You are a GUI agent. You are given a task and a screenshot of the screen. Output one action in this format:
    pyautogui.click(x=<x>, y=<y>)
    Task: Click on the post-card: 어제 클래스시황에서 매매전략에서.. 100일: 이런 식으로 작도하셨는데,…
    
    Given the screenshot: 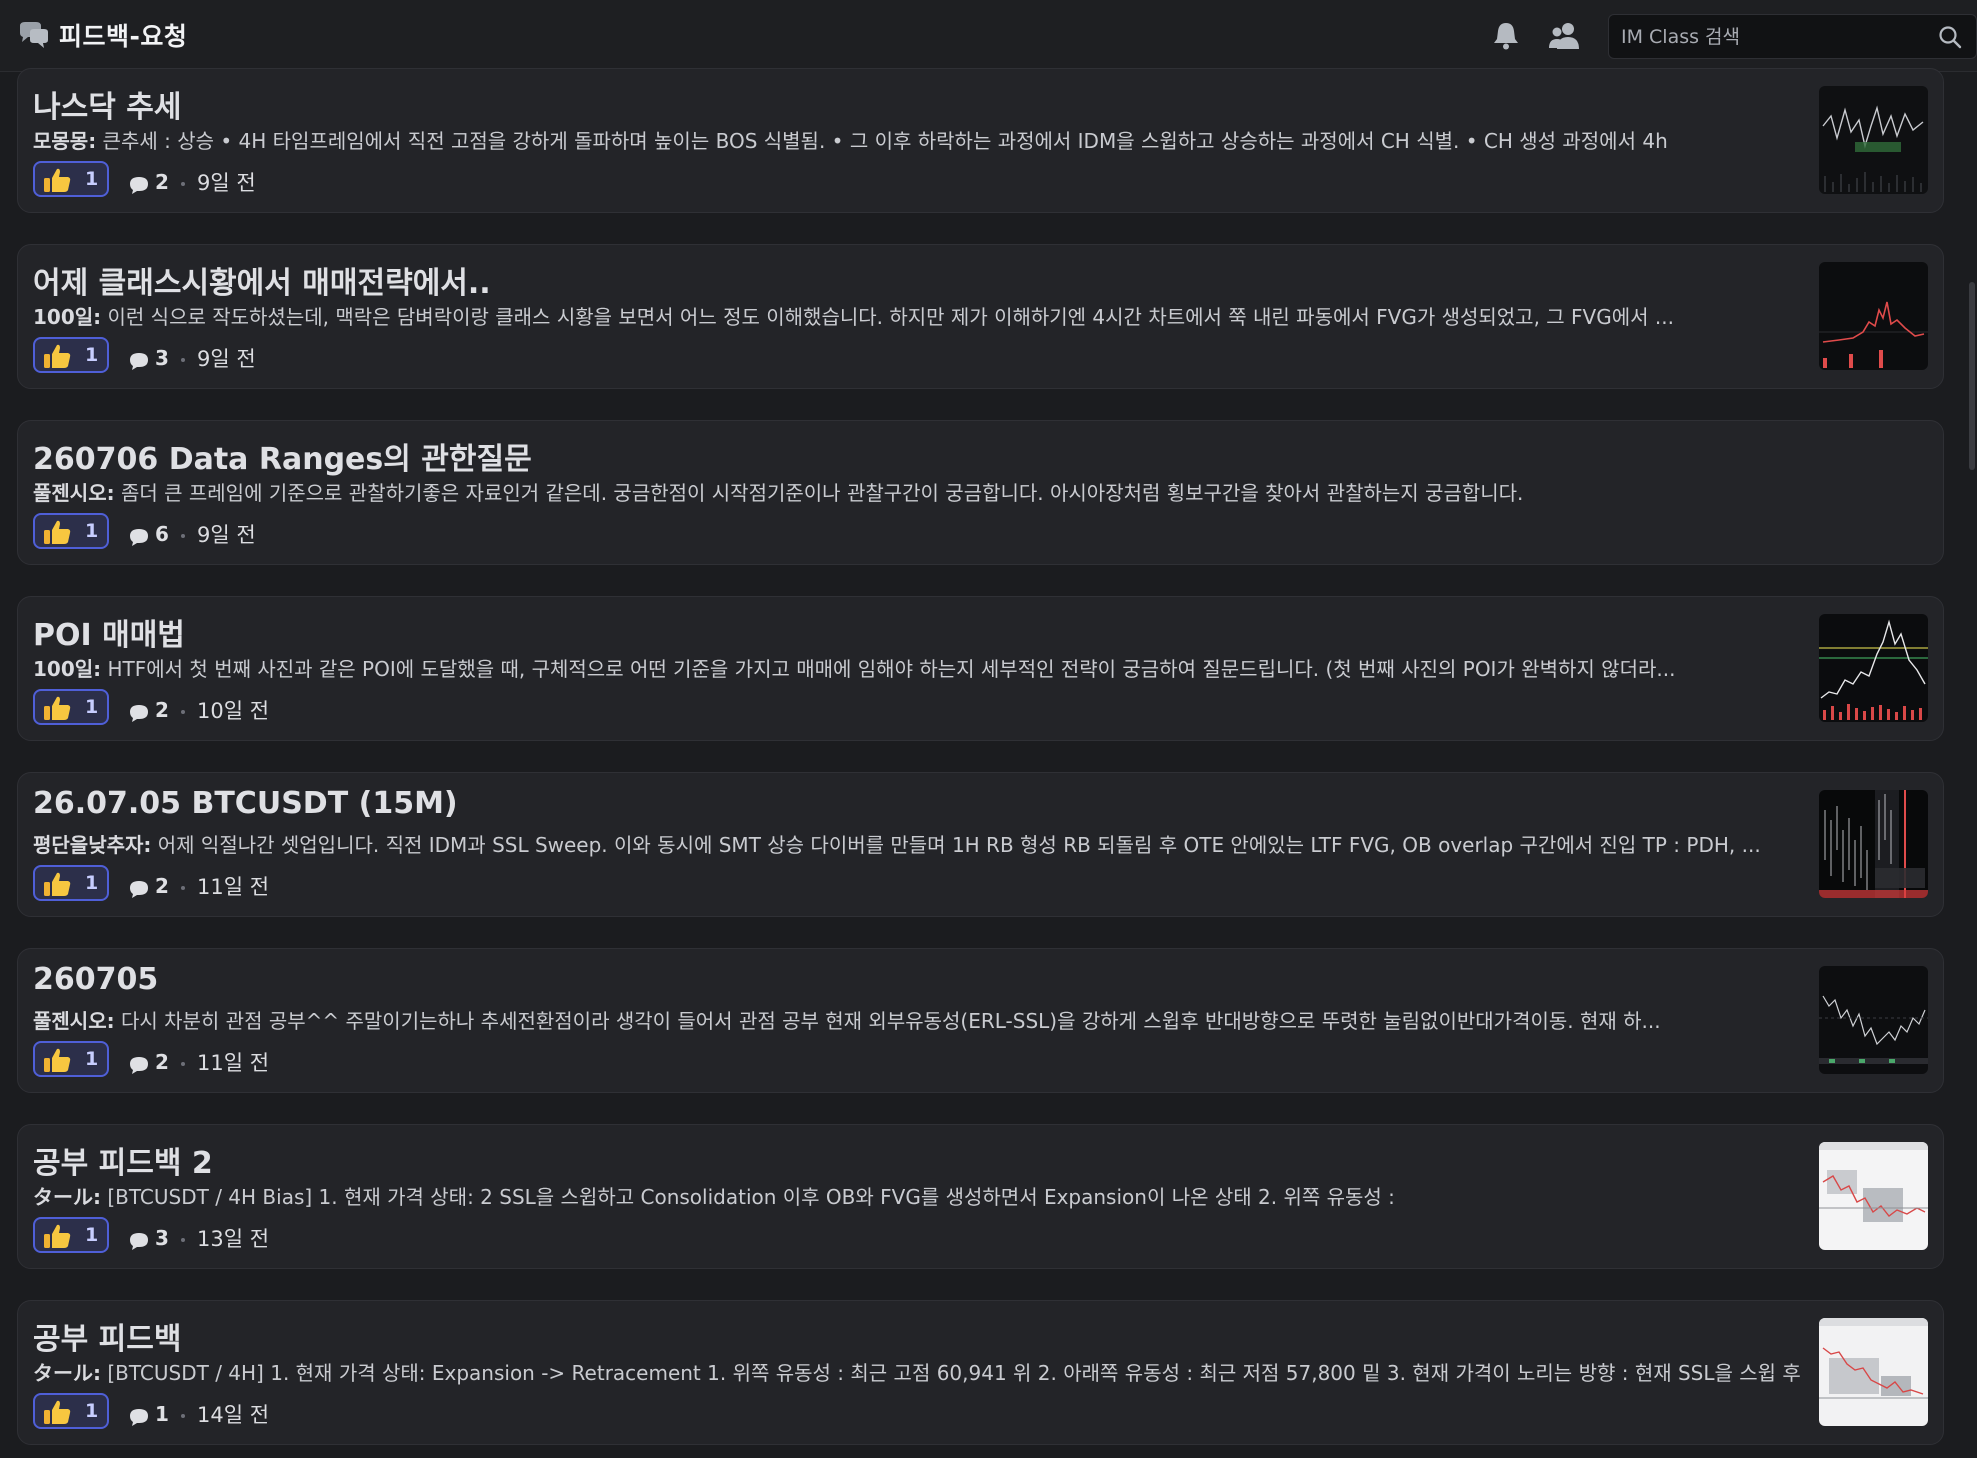 What is the action you would take?
    pyautogui.click(x=980, y=316)
    